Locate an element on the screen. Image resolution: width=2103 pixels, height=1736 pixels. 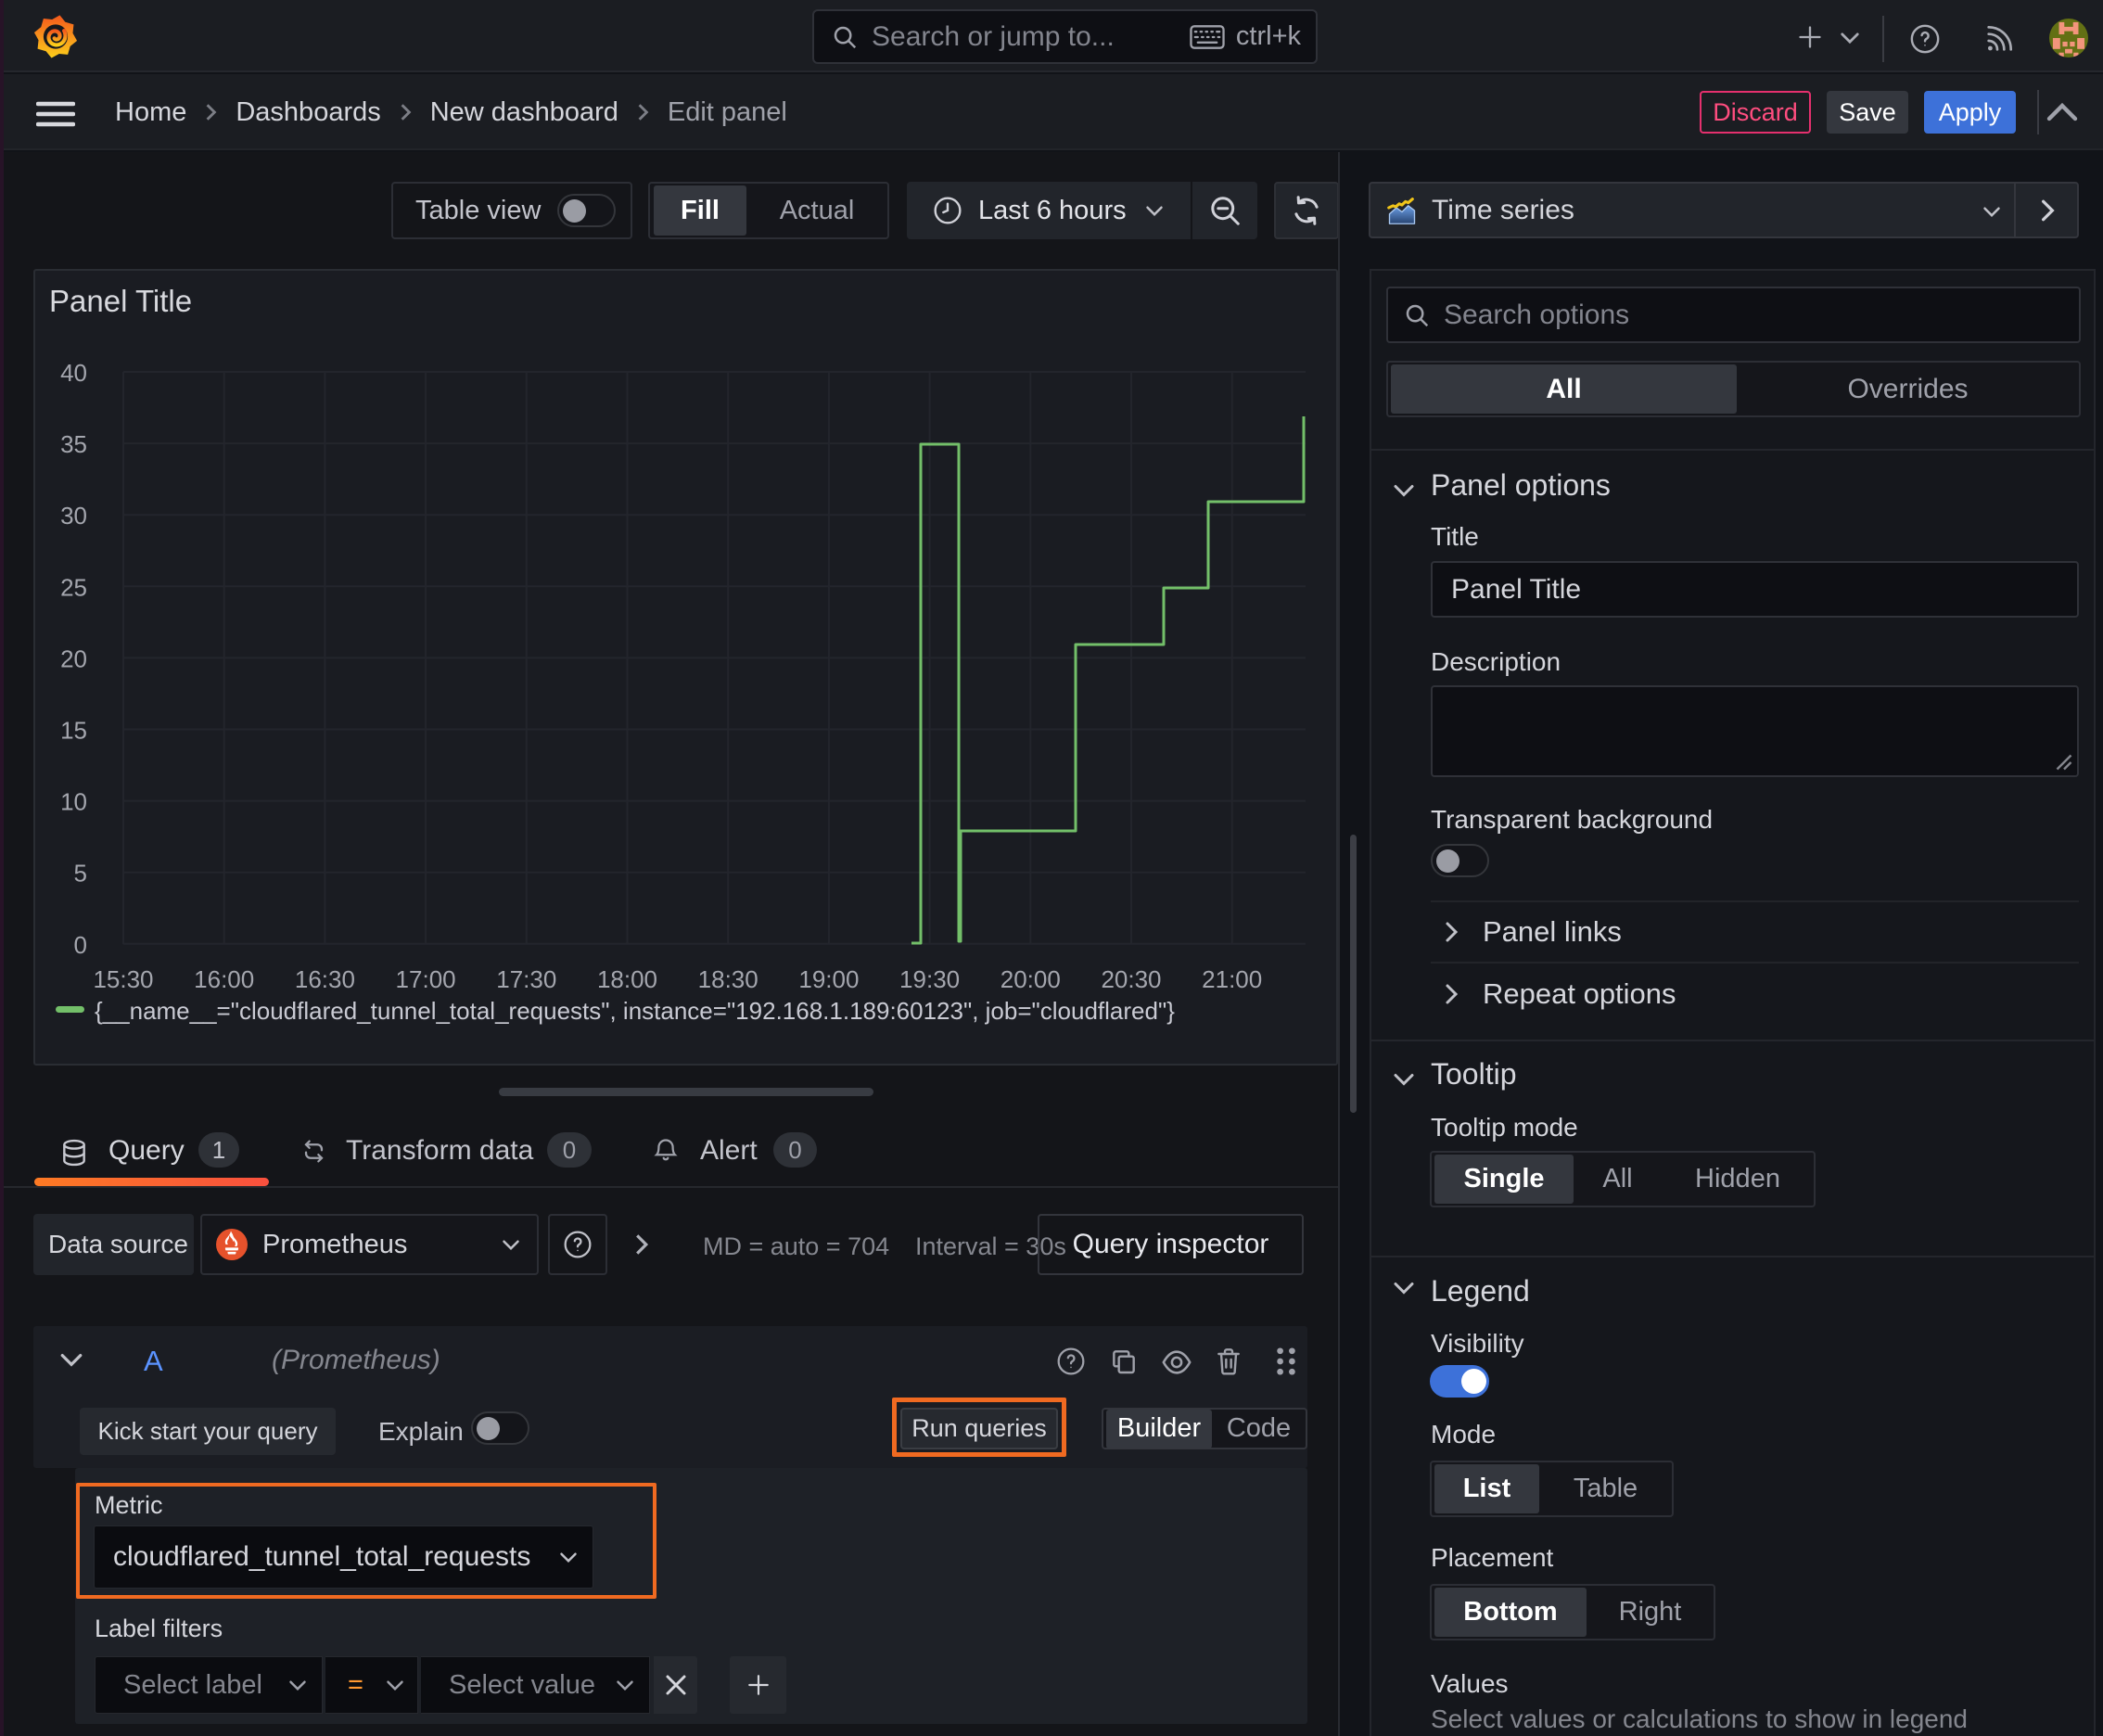
svg-text: 15 is located at coordinates (73, 731).